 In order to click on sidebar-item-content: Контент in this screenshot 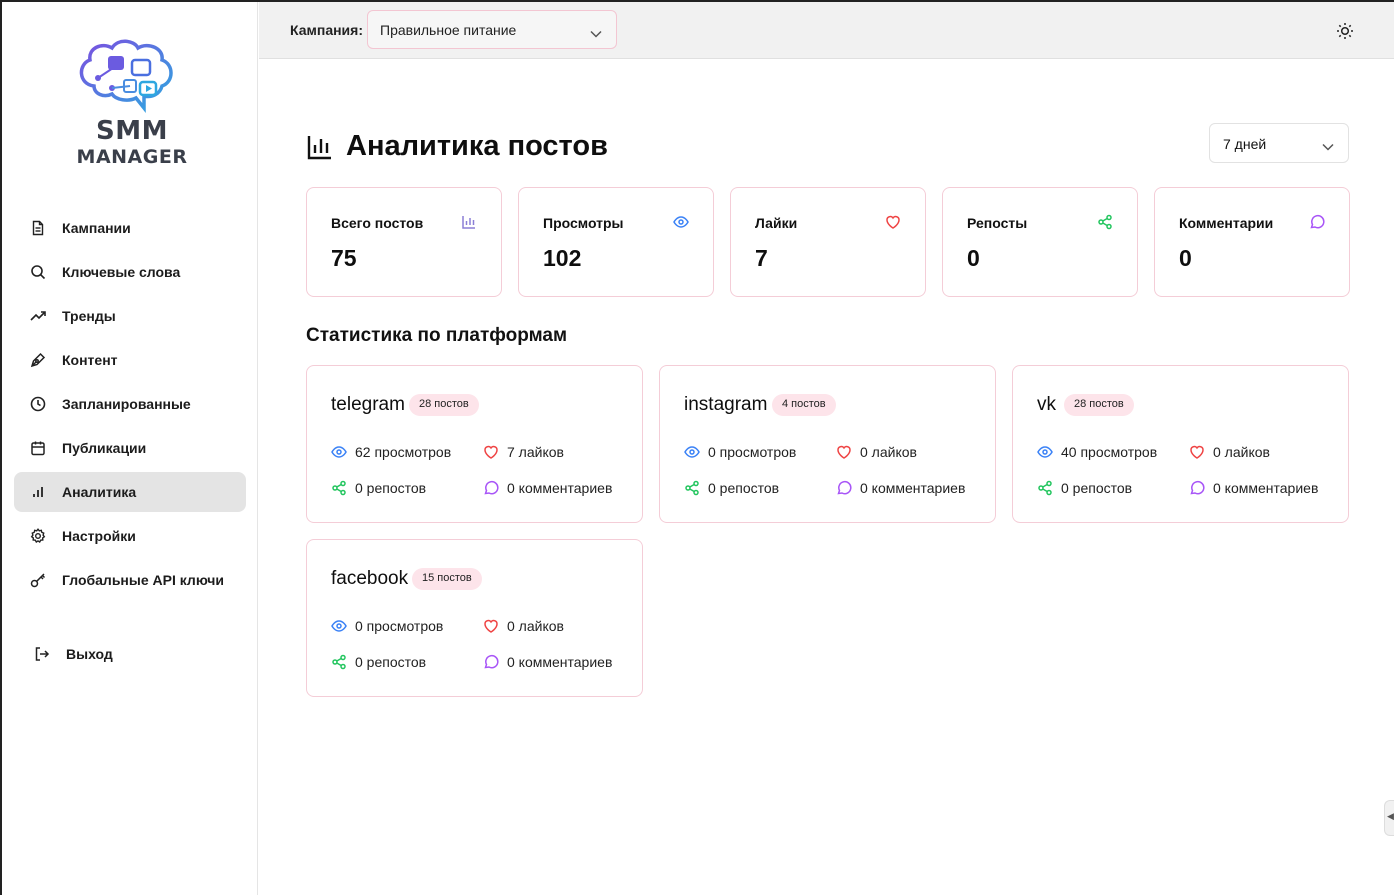, I will do `click(130, 360)`.